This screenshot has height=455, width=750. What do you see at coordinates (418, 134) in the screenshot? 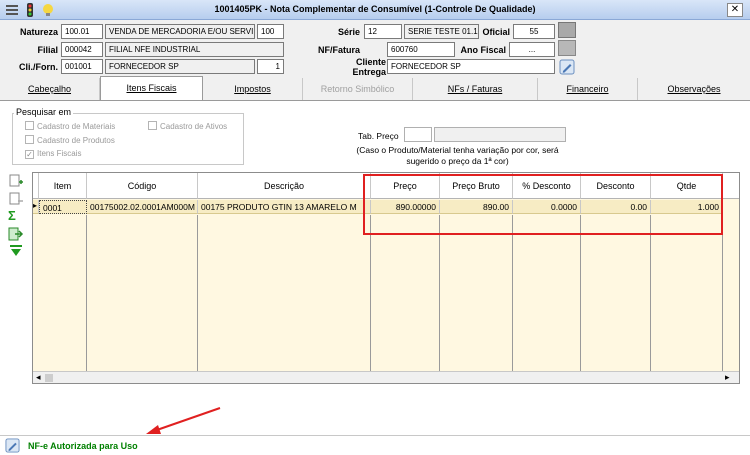
I see `tab-preco-code-field` at bounding box center [418, 134].